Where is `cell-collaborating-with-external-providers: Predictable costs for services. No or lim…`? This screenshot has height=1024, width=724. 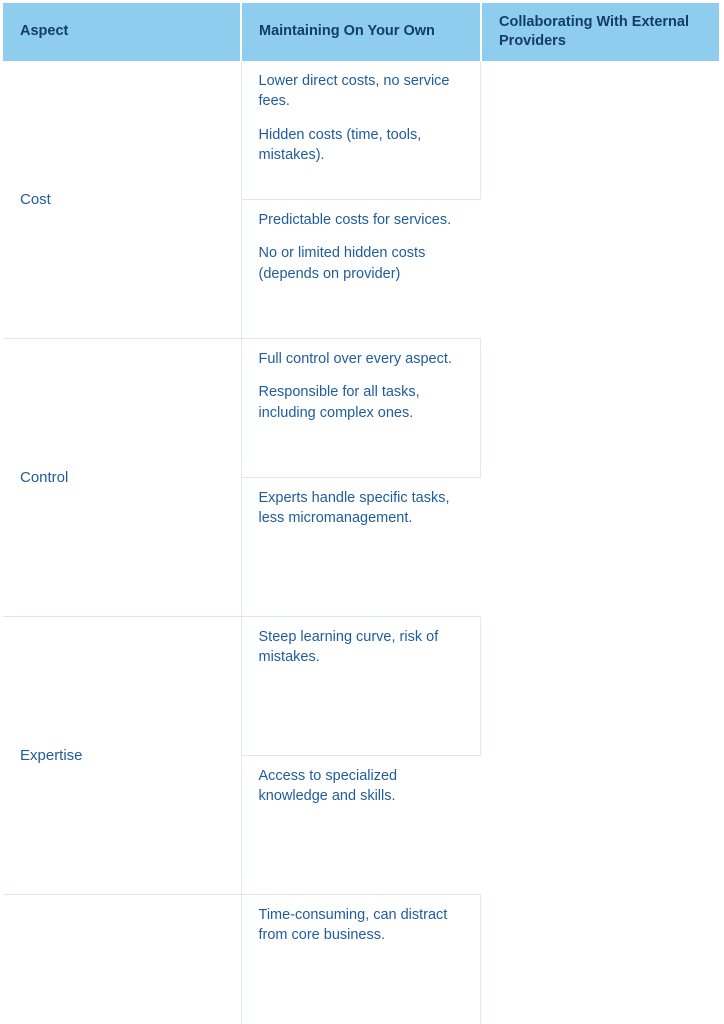 cell-collaborating-with-external-providers: Predictable costs for services. No or lim… is located at coordinates (361, 269).